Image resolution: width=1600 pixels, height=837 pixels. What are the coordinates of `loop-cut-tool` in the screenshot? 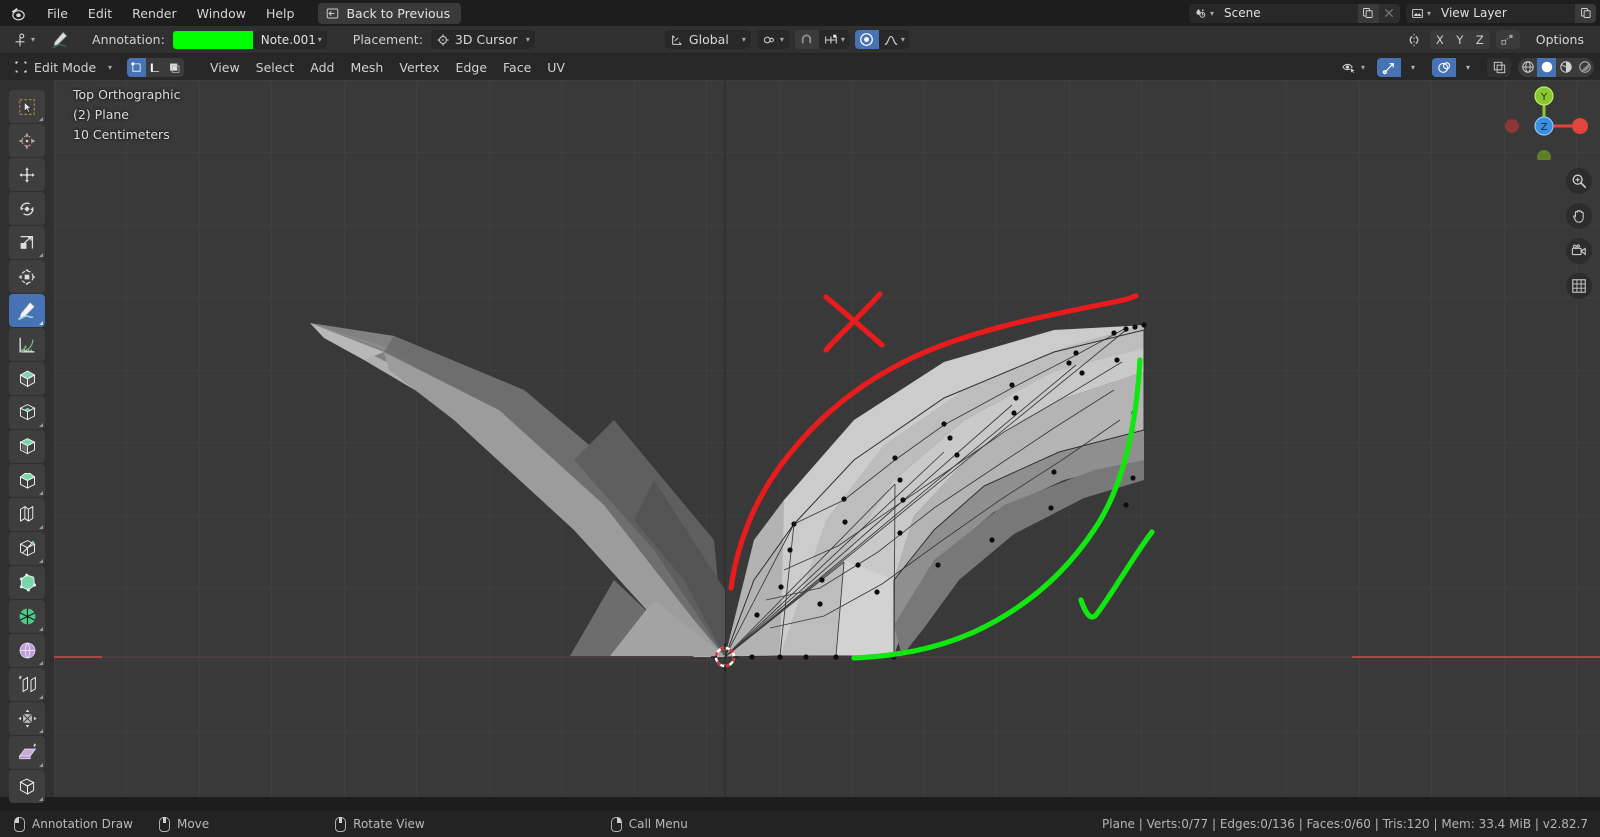 It's located at (27, 514).